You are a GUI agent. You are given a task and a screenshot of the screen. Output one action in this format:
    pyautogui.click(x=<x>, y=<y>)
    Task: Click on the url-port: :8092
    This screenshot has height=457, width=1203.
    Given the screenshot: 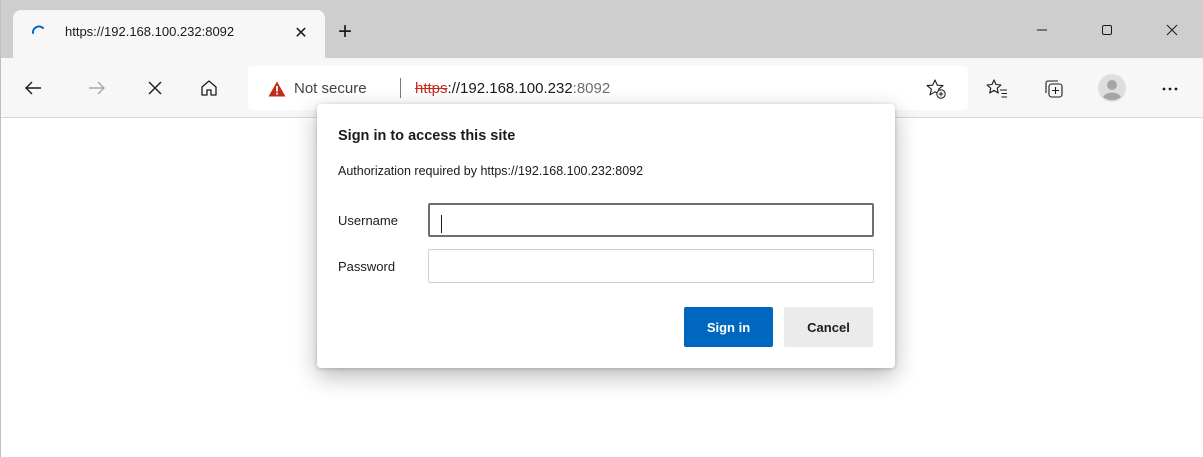 What is the action you would take?
    pyautogui.click(x=591, y=88)
    